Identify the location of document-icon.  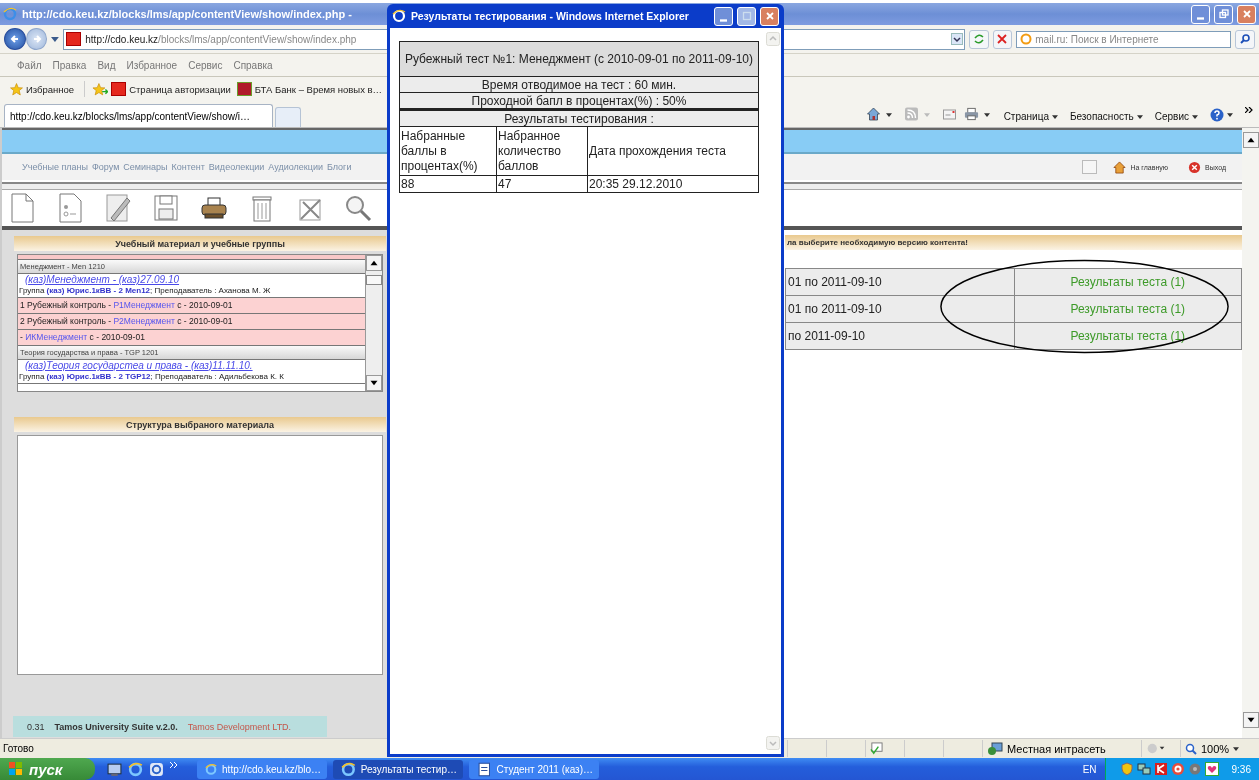
(484, 769).